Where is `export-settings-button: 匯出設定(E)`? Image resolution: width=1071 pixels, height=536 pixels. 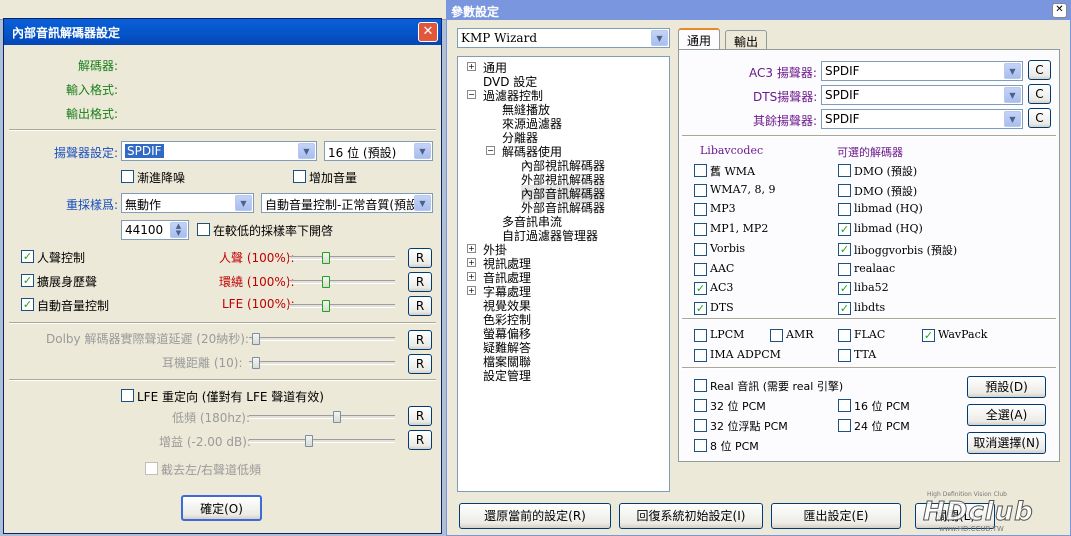
export-settings-button: 匯出設定(E) is located at coordinates (836, 516).